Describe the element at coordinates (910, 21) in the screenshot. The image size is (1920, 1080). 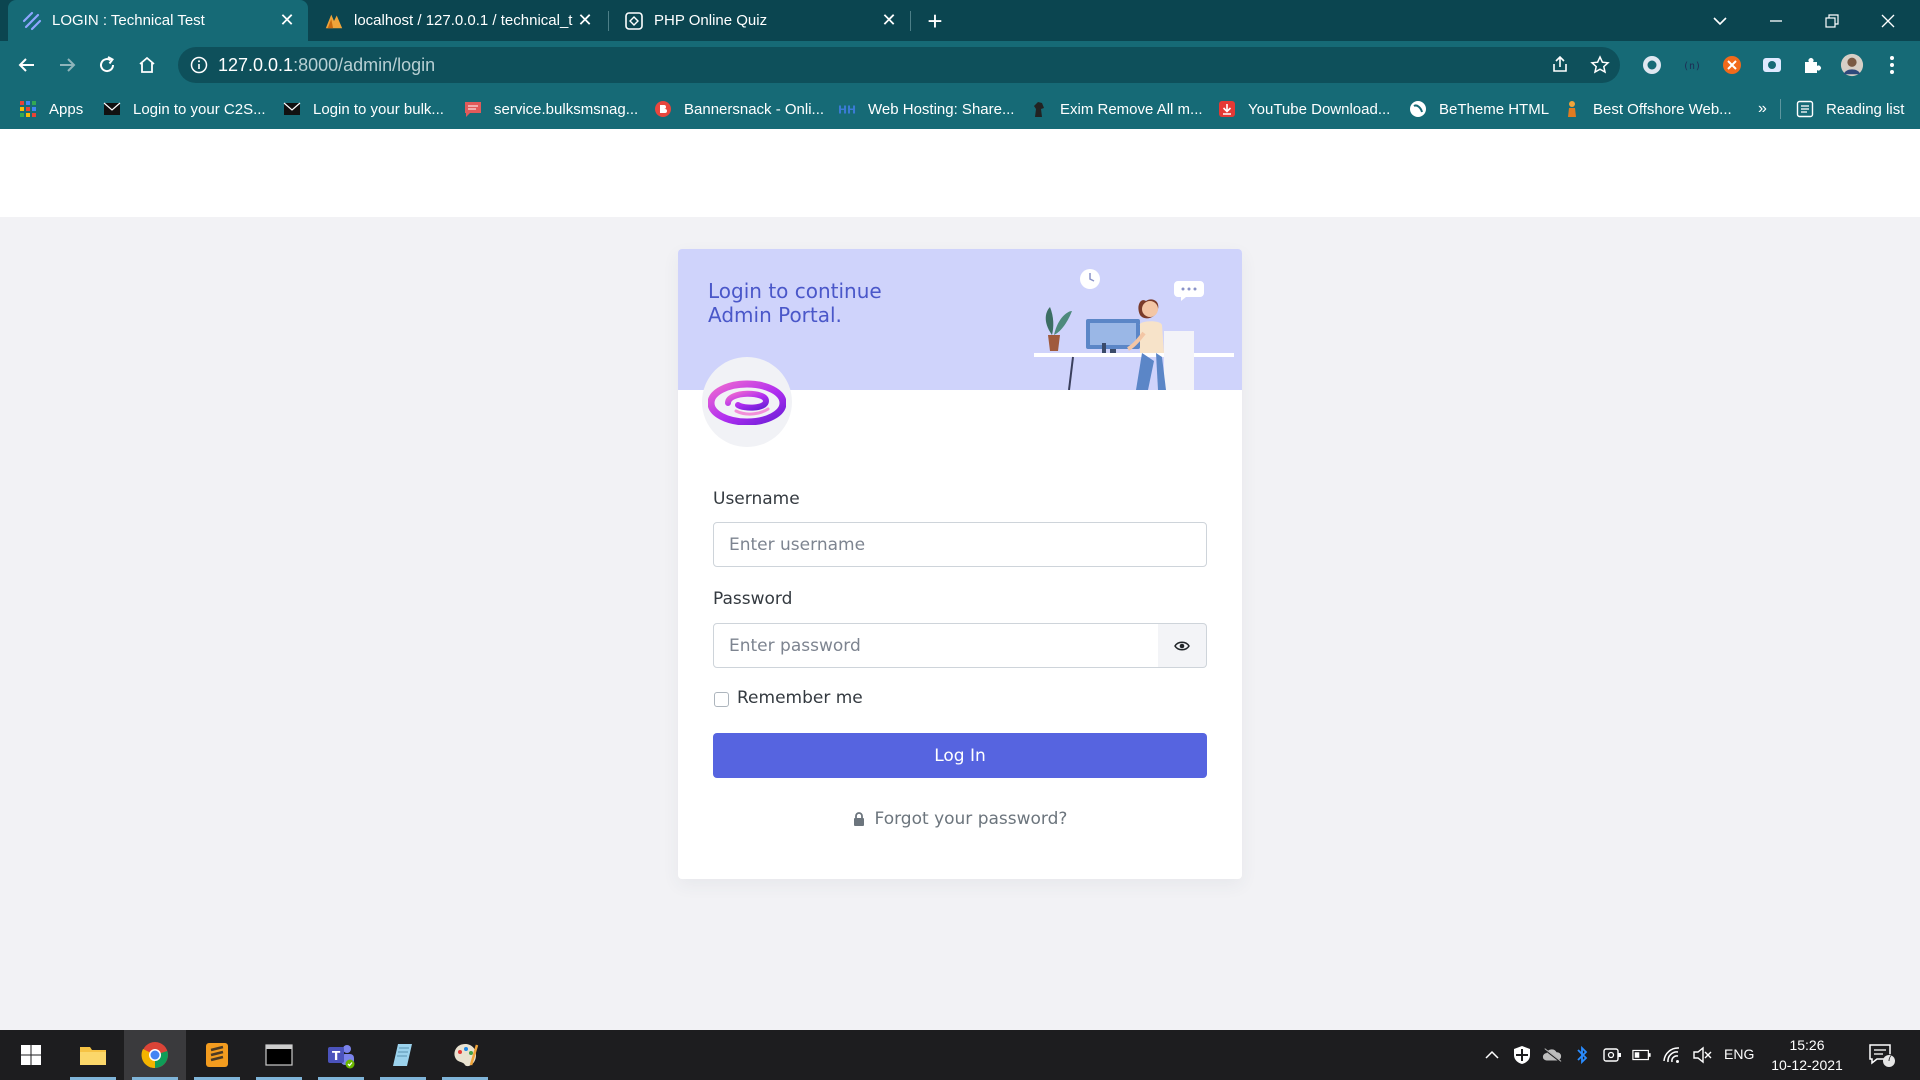
I see `tab-separator` at that location.